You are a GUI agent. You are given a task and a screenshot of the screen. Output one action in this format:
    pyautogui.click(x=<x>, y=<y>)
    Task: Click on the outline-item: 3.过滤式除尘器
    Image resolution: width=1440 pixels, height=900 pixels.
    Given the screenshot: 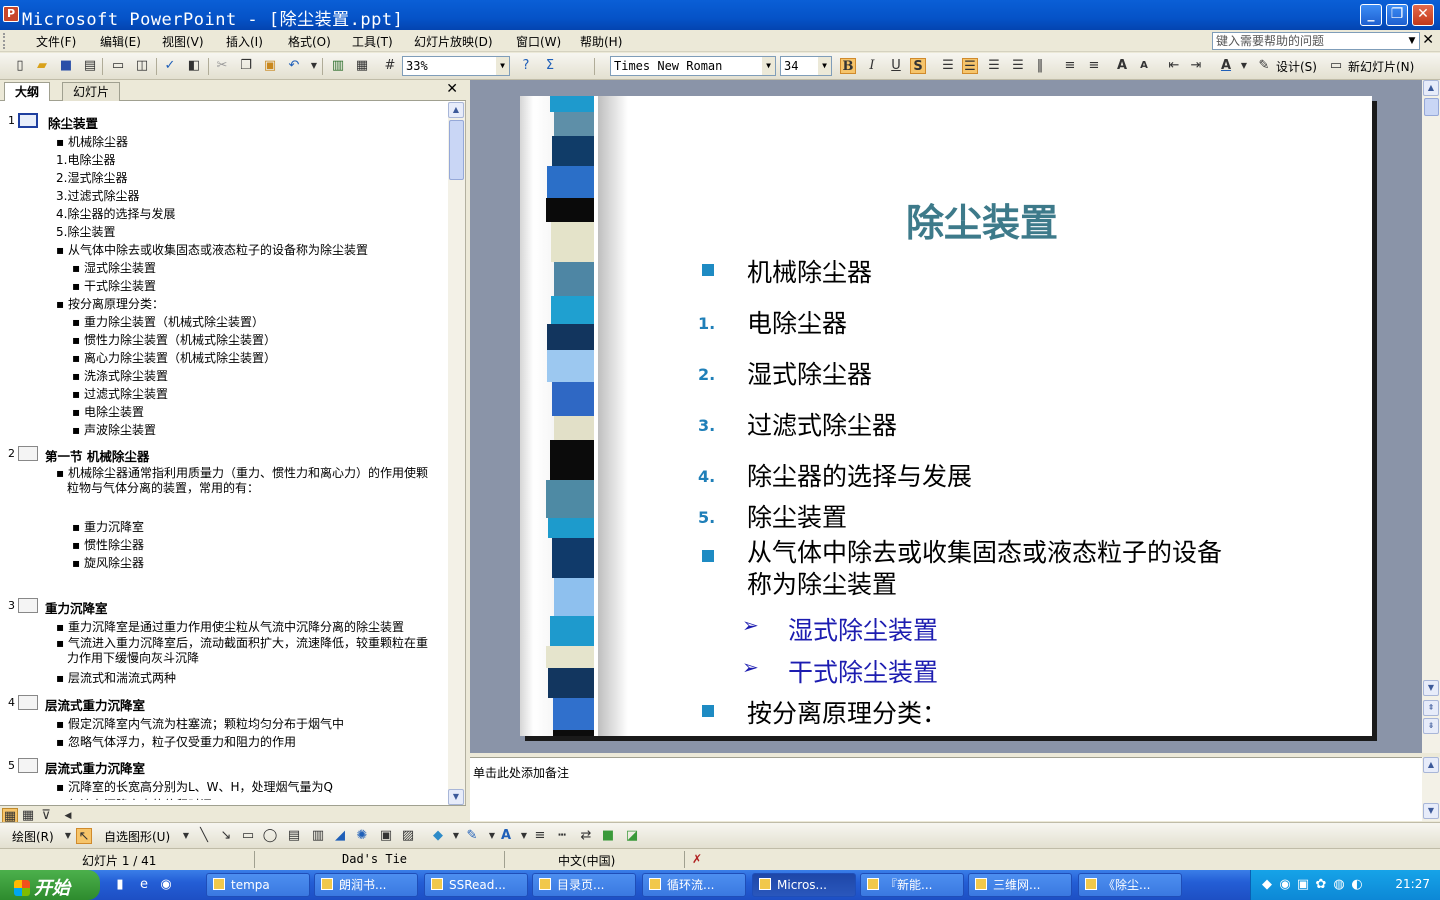 What is the action you would take?
    pyautogui.click(x=97, y=195)
    